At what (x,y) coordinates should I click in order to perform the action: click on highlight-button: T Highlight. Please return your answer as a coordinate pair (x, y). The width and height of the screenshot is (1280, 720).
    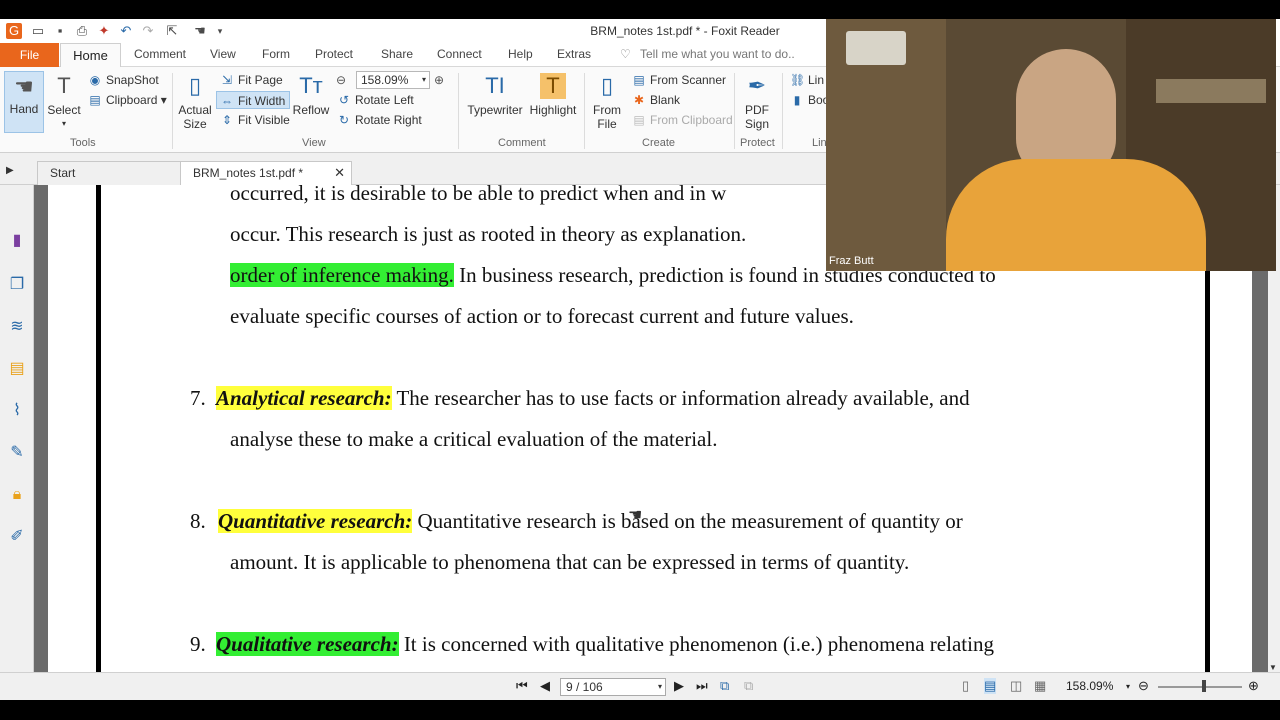
    Looking at the image, I should click on (553, 95).